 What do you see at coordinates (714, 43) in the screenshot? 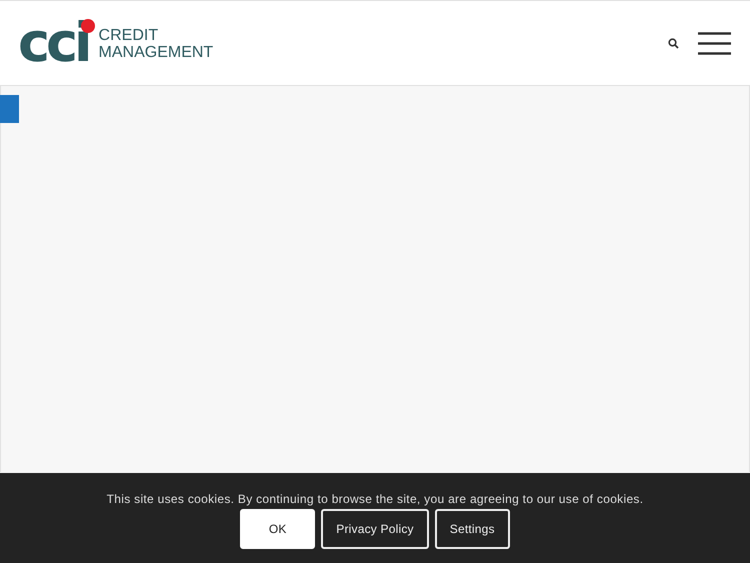
I see `menu-icon` at bounding box center [714, 43].